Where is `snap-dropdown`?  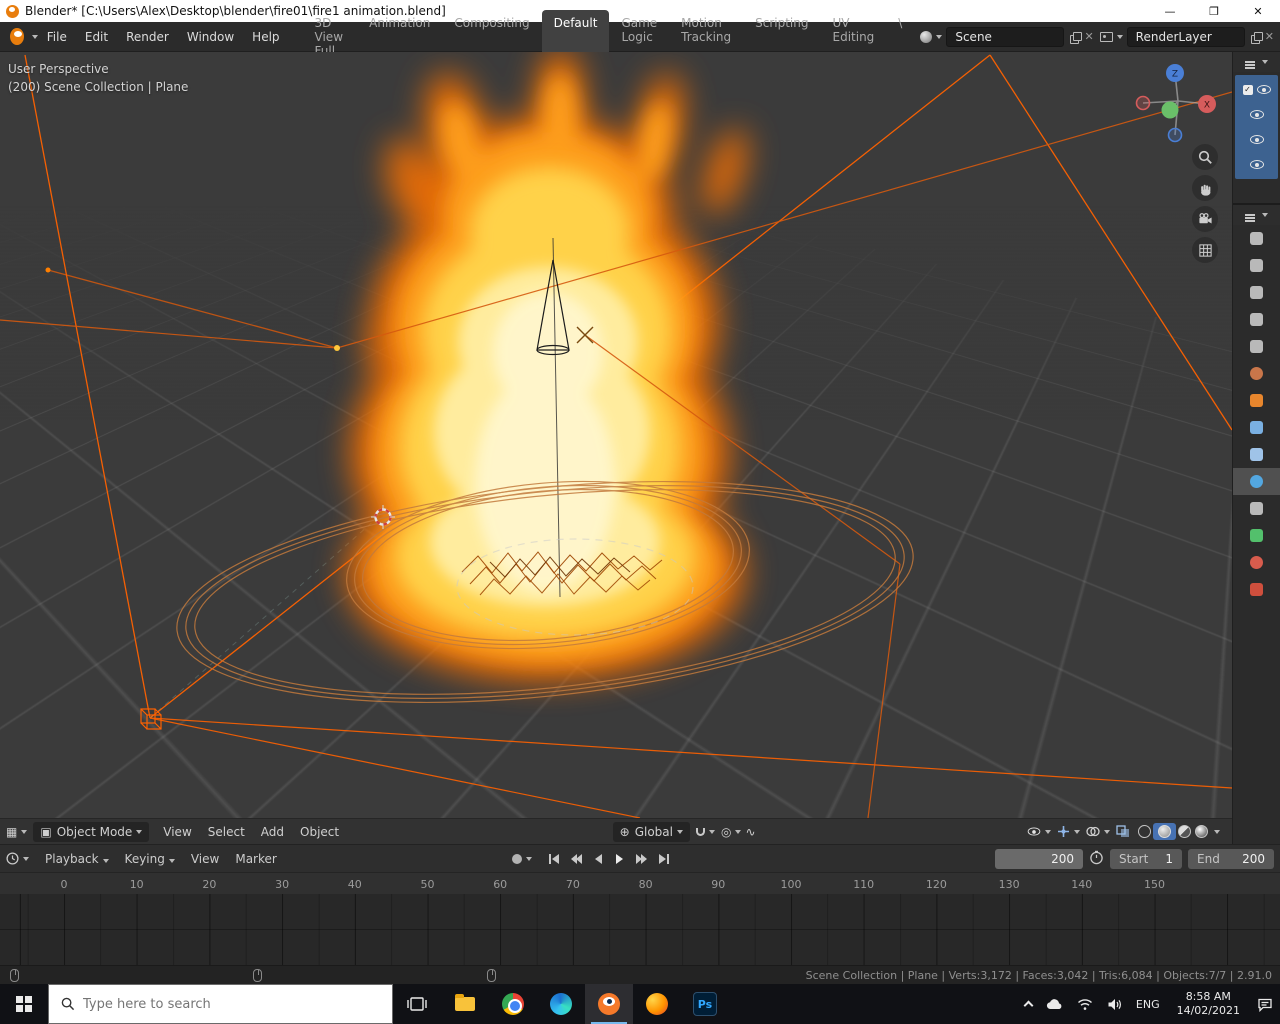 snap-dropdown is located at coordinates (705, 831).